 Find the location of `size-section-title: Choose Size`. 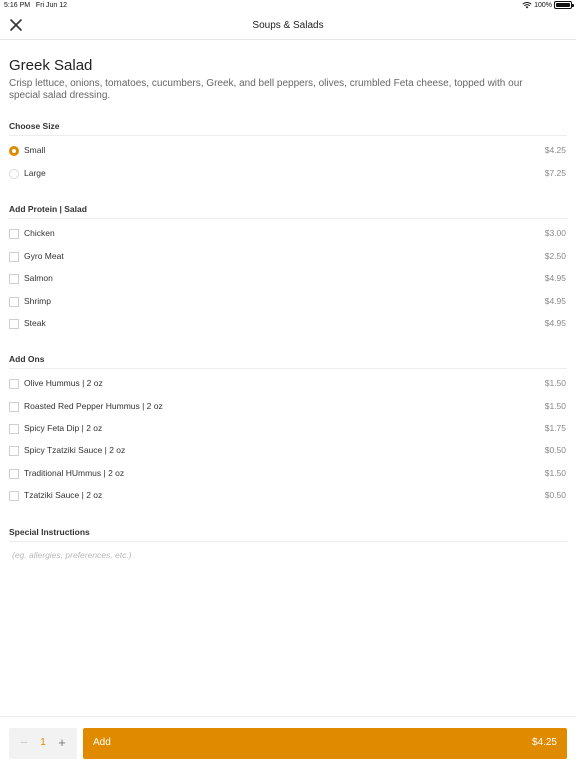

size-section-title: Choose Size is located at coordinates (34, 126).